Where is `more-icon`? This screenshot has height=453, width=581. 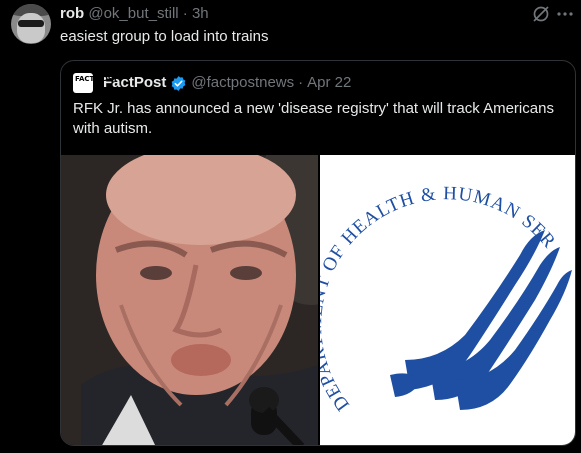 more-icon is located at coordinates (565, 14).